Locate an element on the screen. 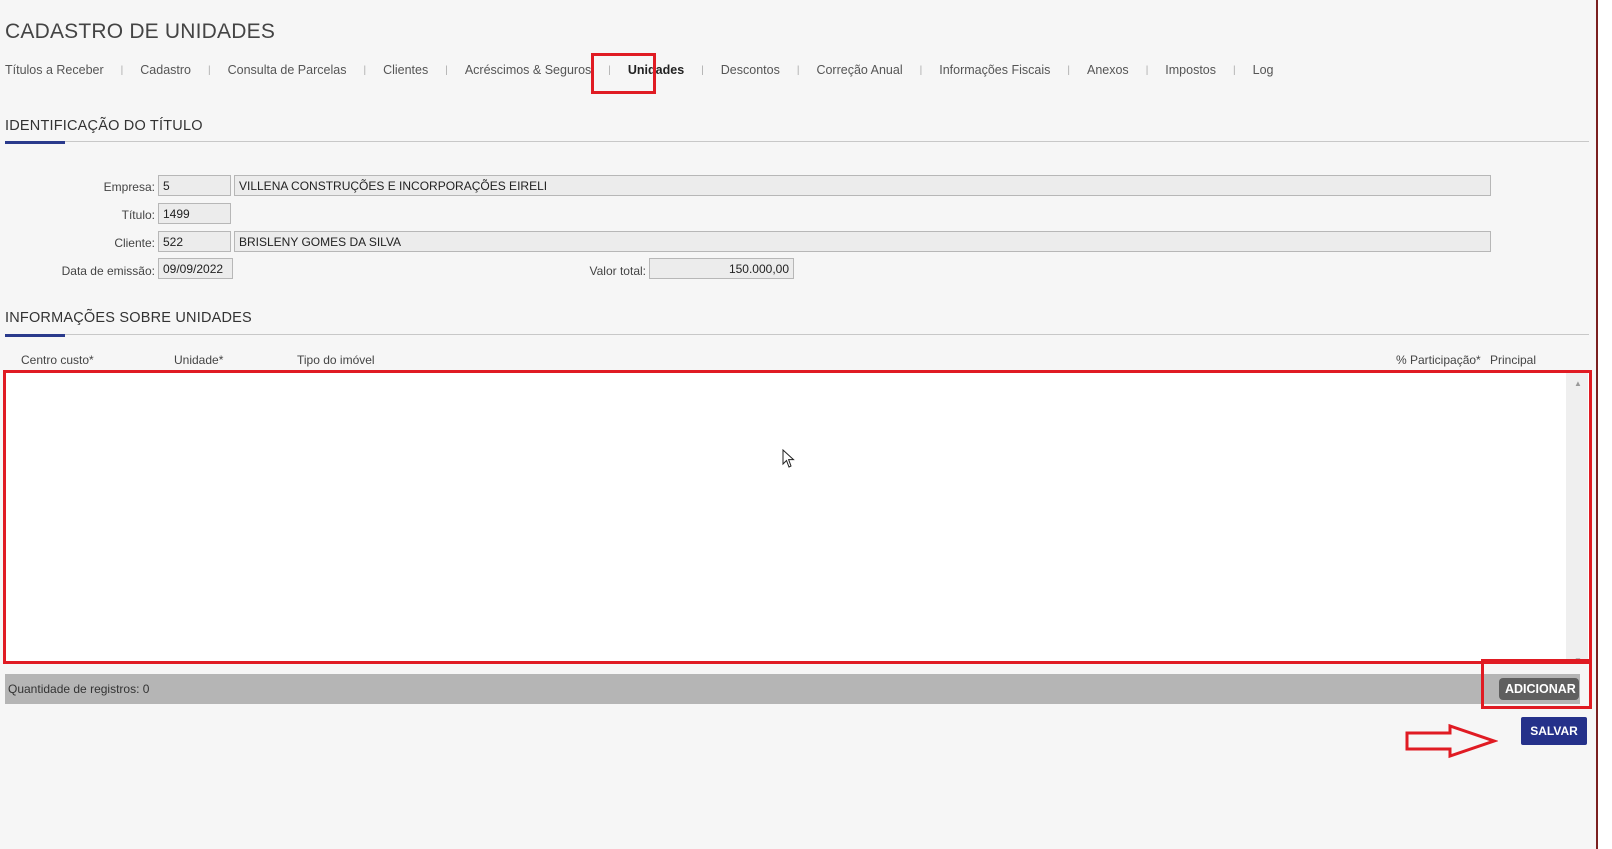  tab-anexos: Anexos is located at coordinates (1108, 70).